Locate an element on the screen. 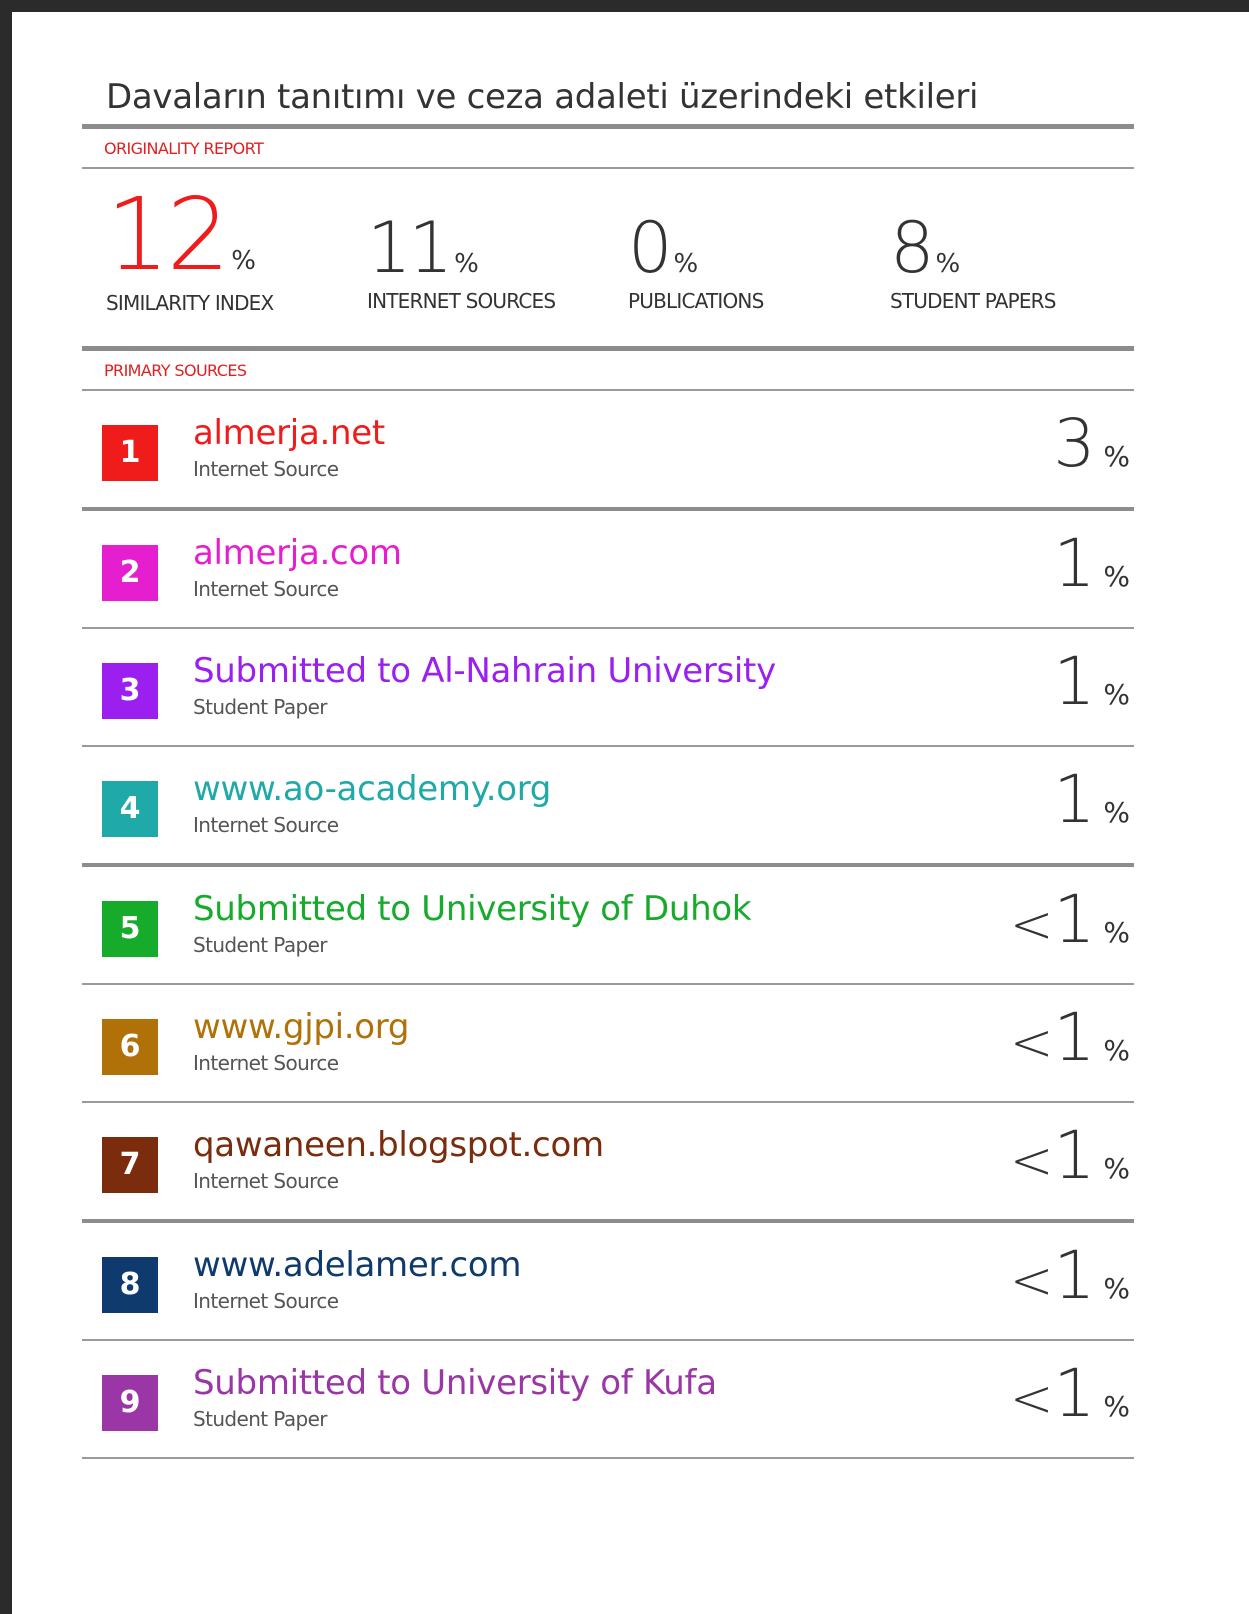 This screenshot has height=1614, width=1249. source-rank-badge: 9 is located at coordinates (130, 1403).